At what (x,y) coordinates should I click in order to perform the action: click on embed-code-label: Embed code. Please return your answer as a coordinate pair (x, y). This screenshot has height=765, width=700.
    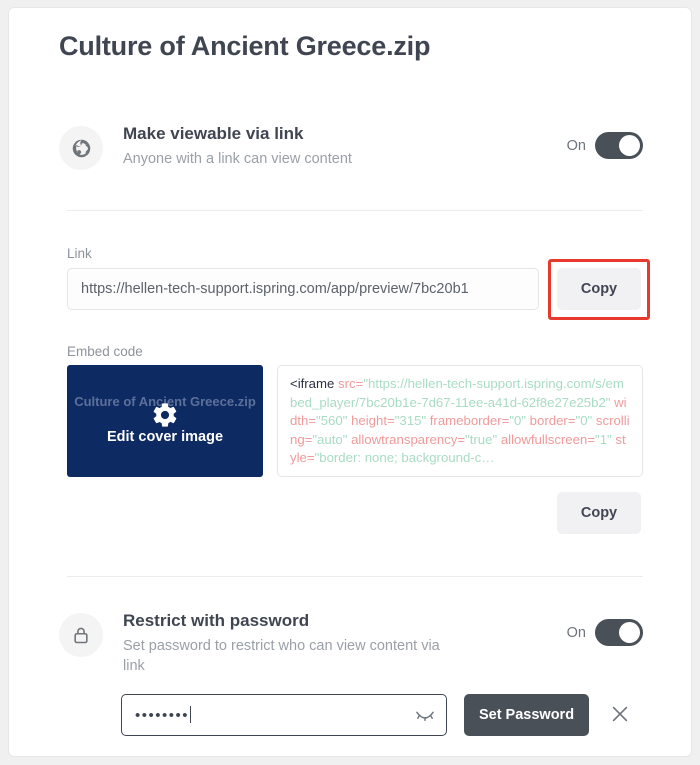
    Looking at the image, I should click on (105, 351).